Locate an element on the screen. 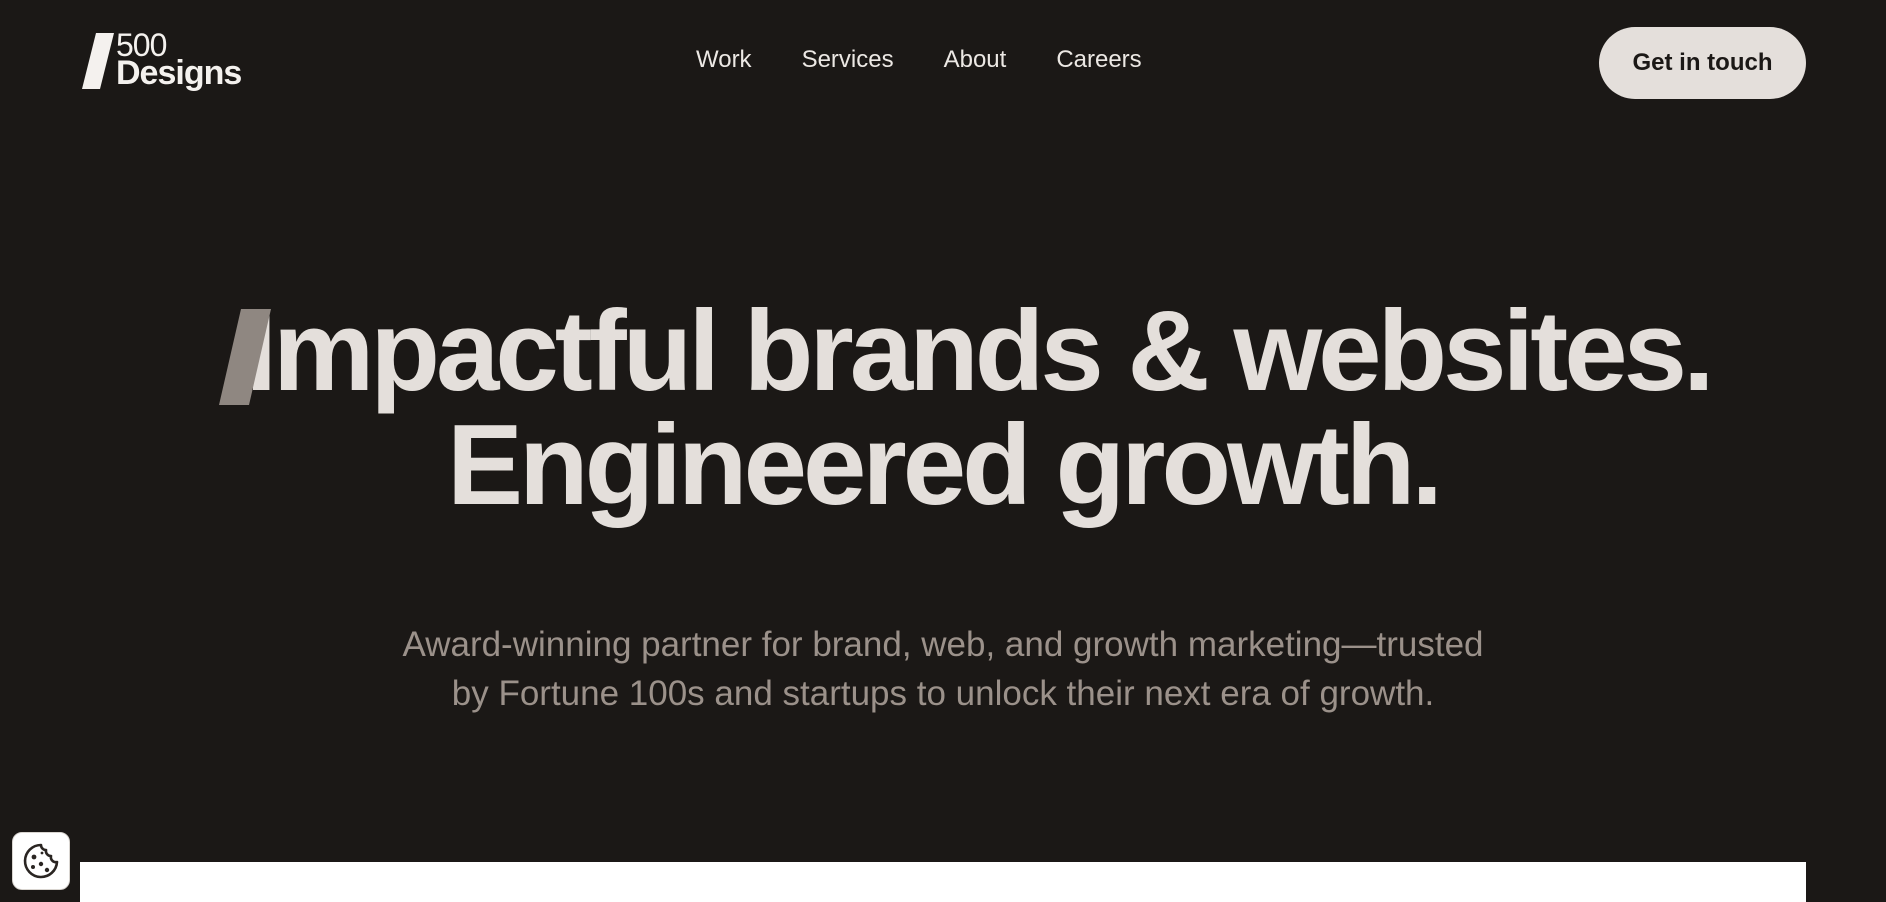  hero-headline-text-1: Impactful brands & websites. is located at coordinates (979, 351).